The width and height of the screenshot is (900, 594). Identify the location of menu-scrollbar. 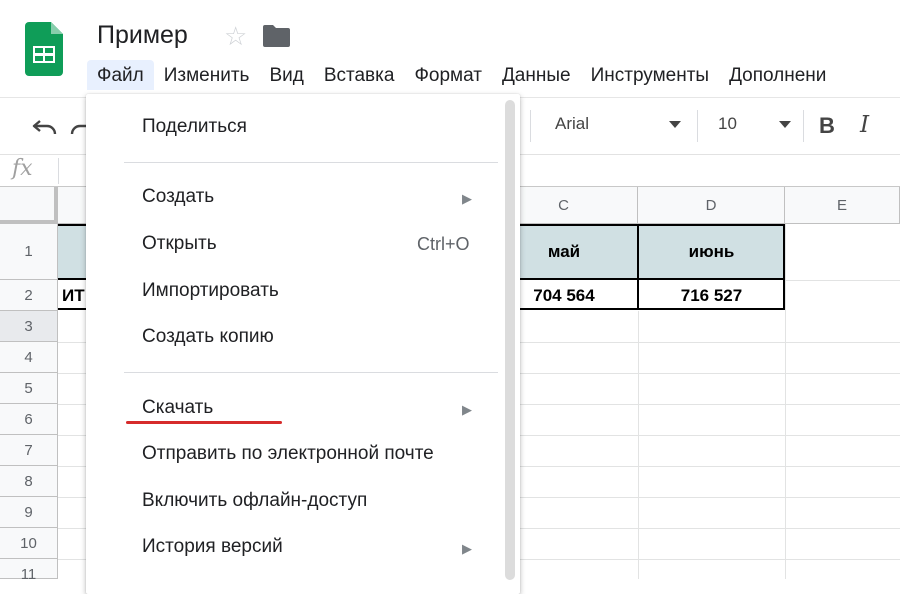
(510, 340).